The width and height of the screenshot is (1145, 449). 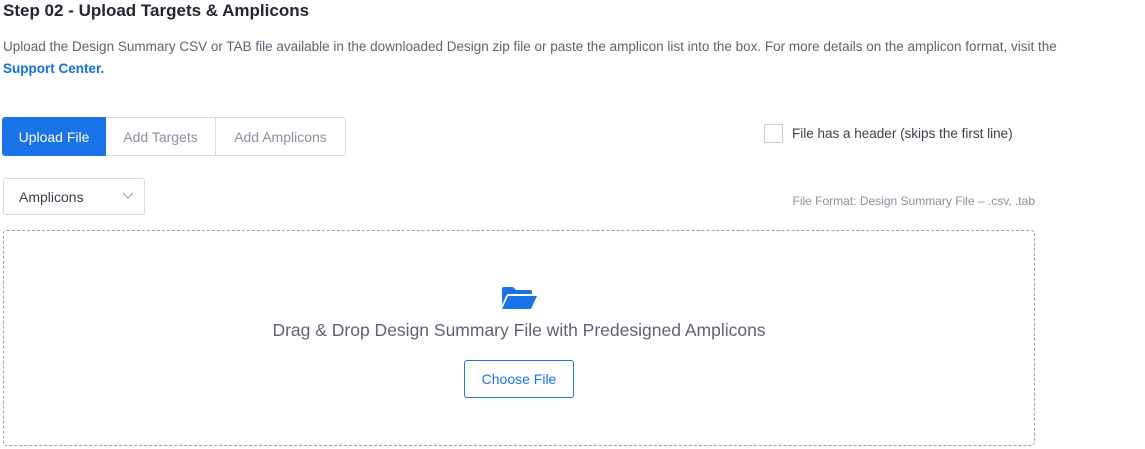 I want to click on tab-add-amplicons: Add Amplicons, so click(x=281, y=136).